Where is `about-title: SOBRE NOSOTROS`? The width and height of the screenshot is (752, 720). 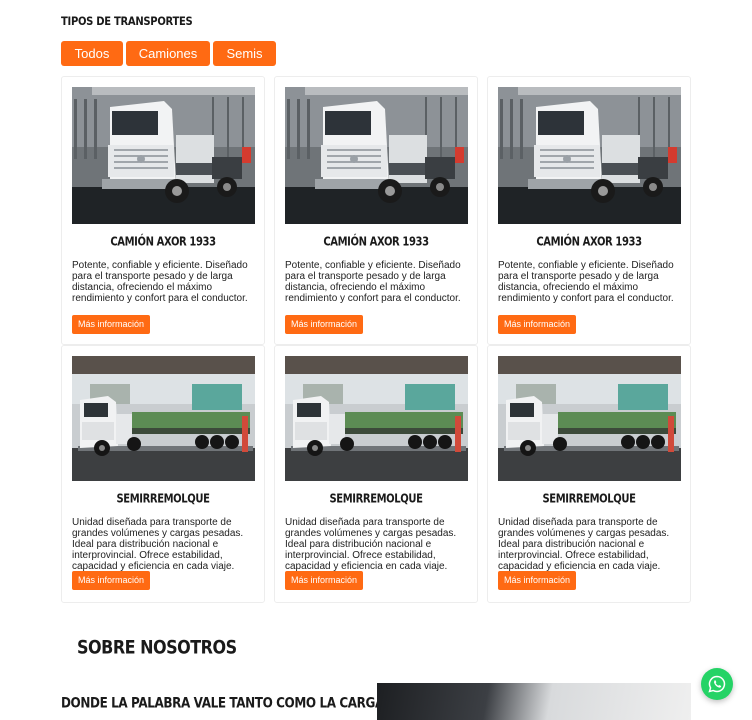
about-title: SOBRE NOSOTROS is located at coordinates (157, 647).